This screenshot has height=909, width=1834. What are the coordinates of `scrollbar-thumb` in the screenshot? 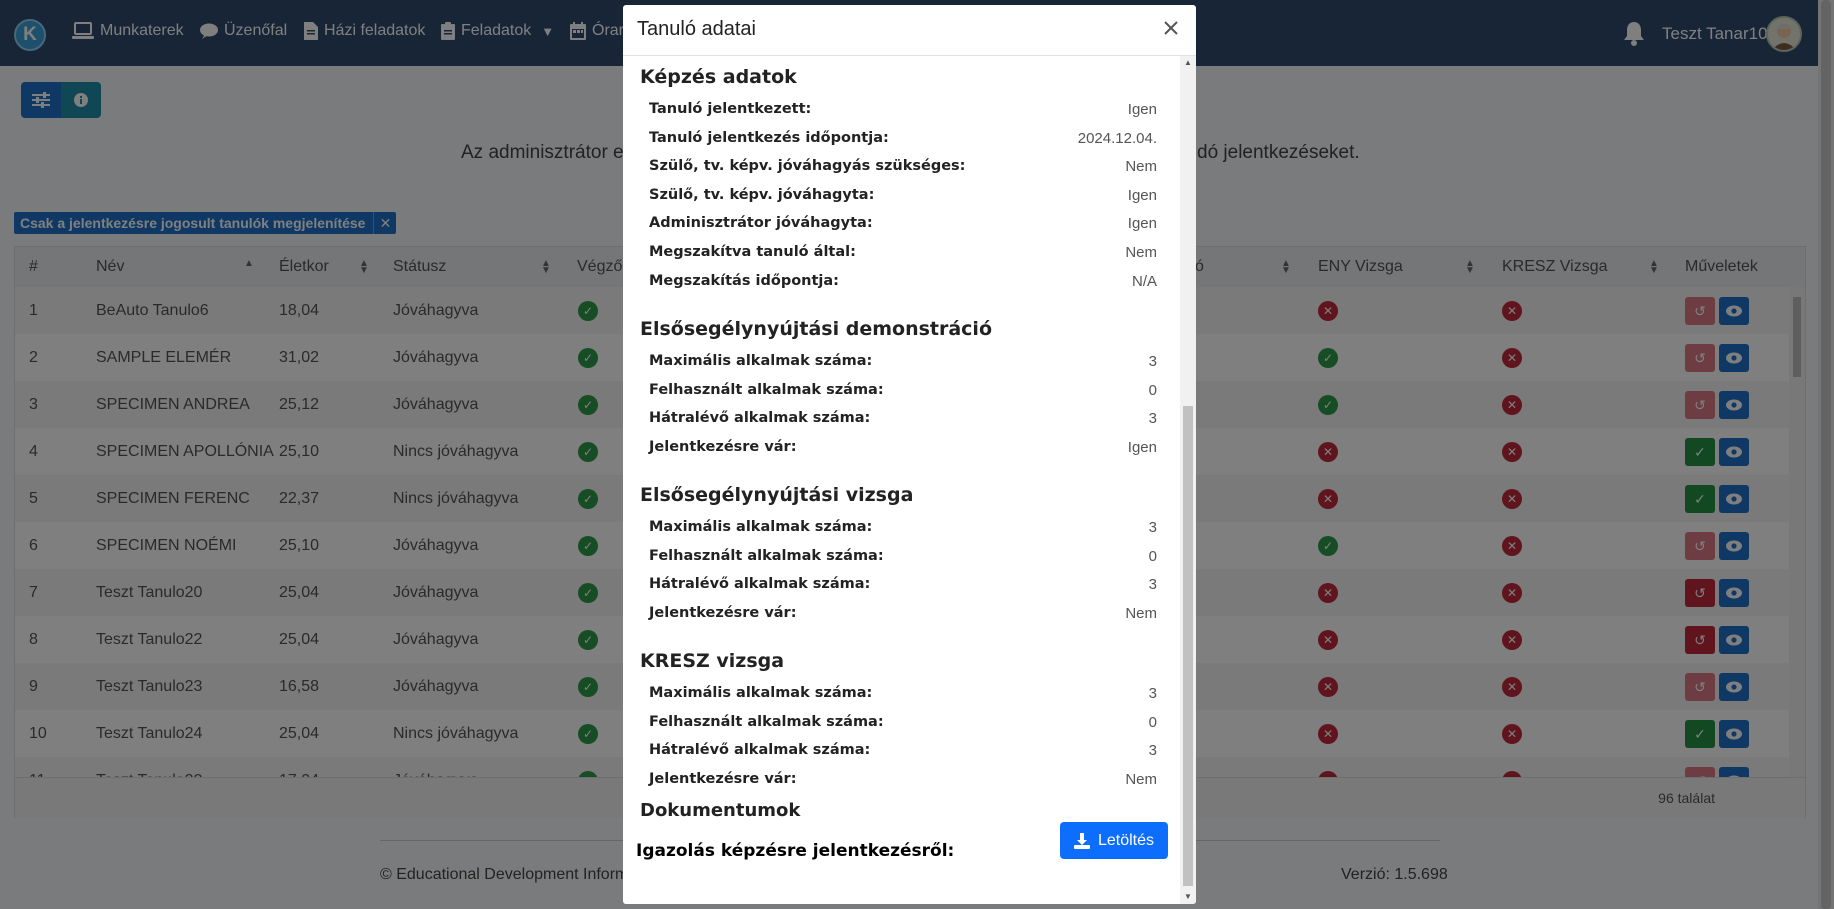 It's located at (1188, 646).